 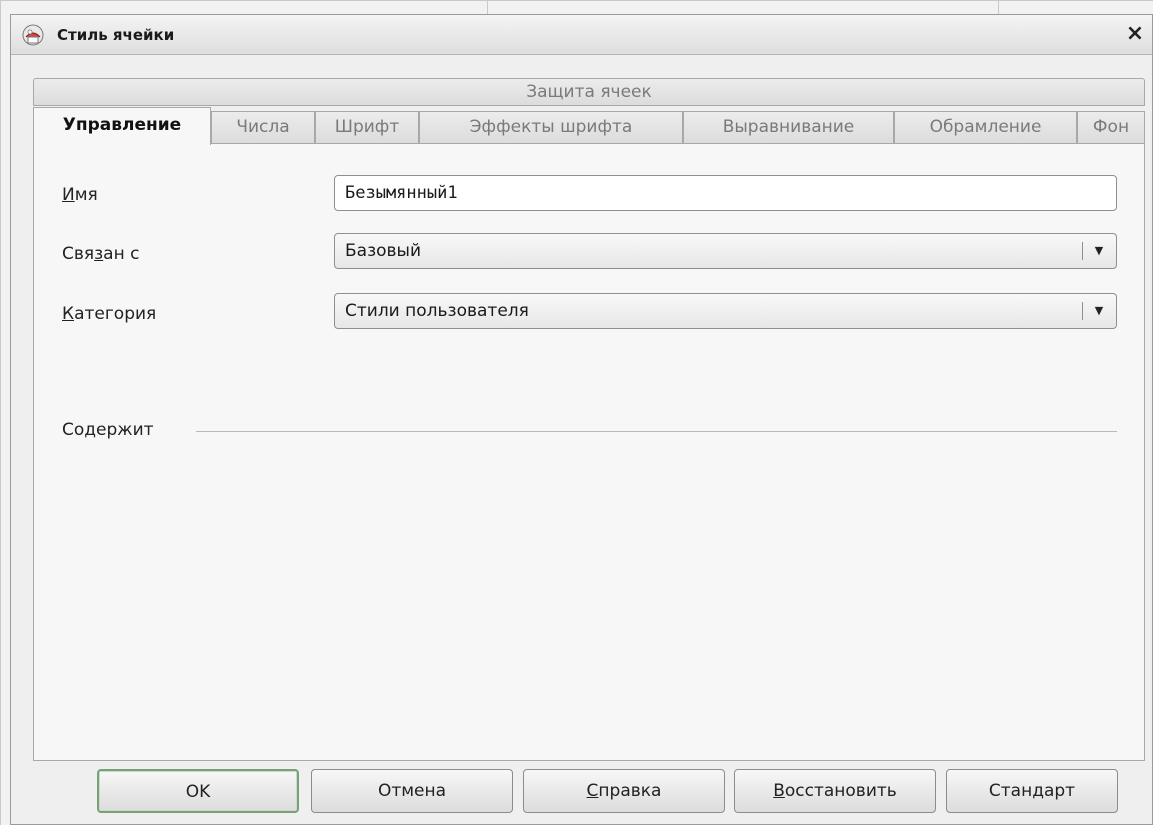 What do you see at coordinates (367, 127) in the screenshot?
I see `tab-font: Шрифт` at bounding box center [367, 127].